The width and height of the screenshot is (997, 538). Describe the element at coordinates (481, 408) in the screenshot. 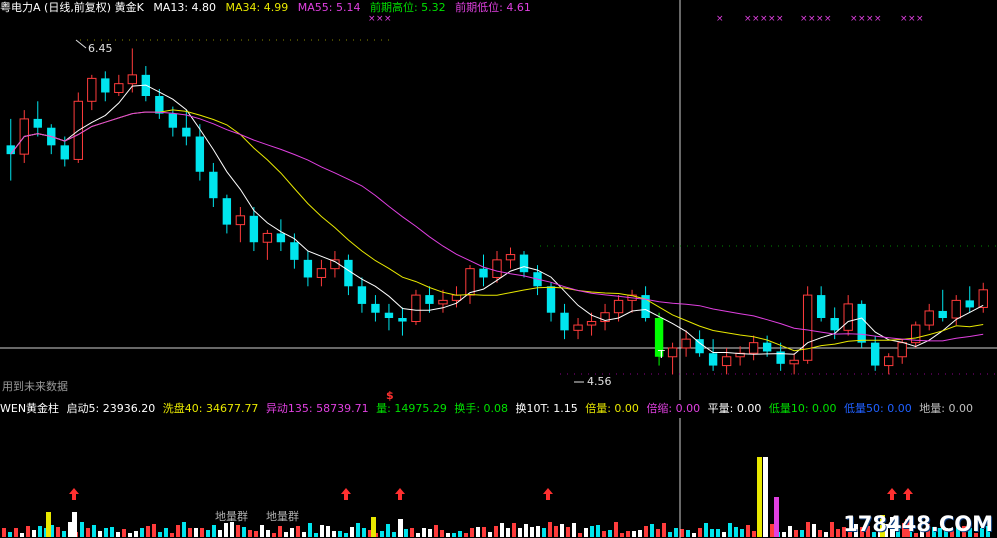

I see `turnover-value: 换手: 0.08` at that location.